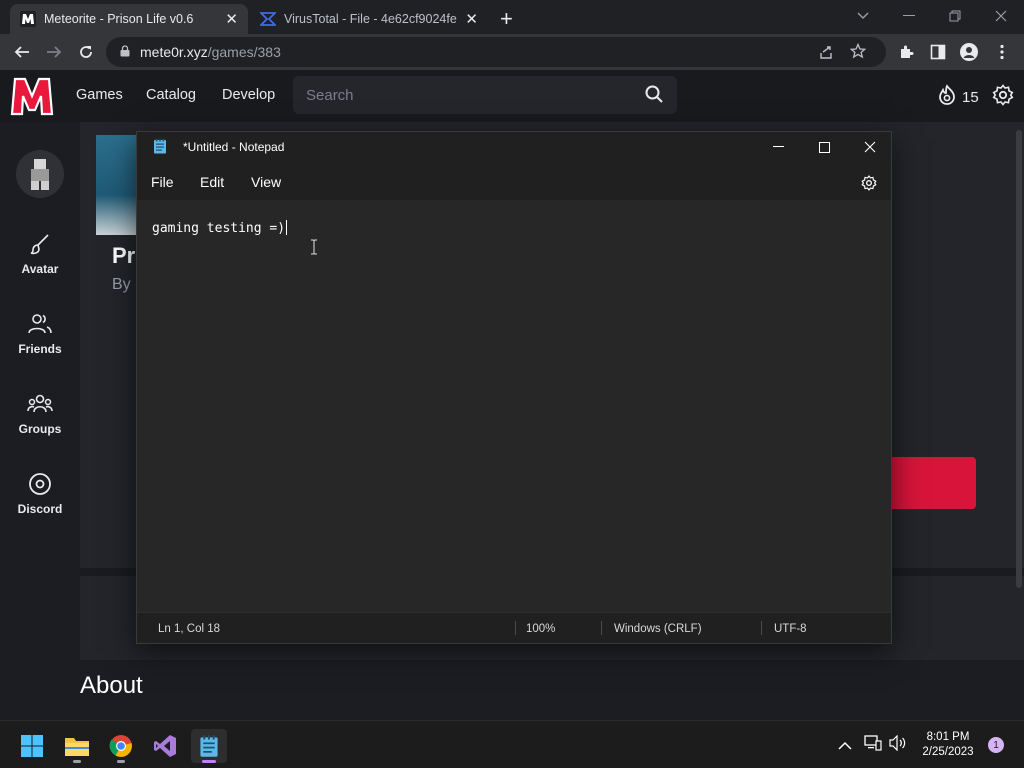 This screenshot has height=768, width=1024. What do you see at coordinates (209, 761) in the screenshot?
I see `active-indicator` at bounding box center [209, 761].